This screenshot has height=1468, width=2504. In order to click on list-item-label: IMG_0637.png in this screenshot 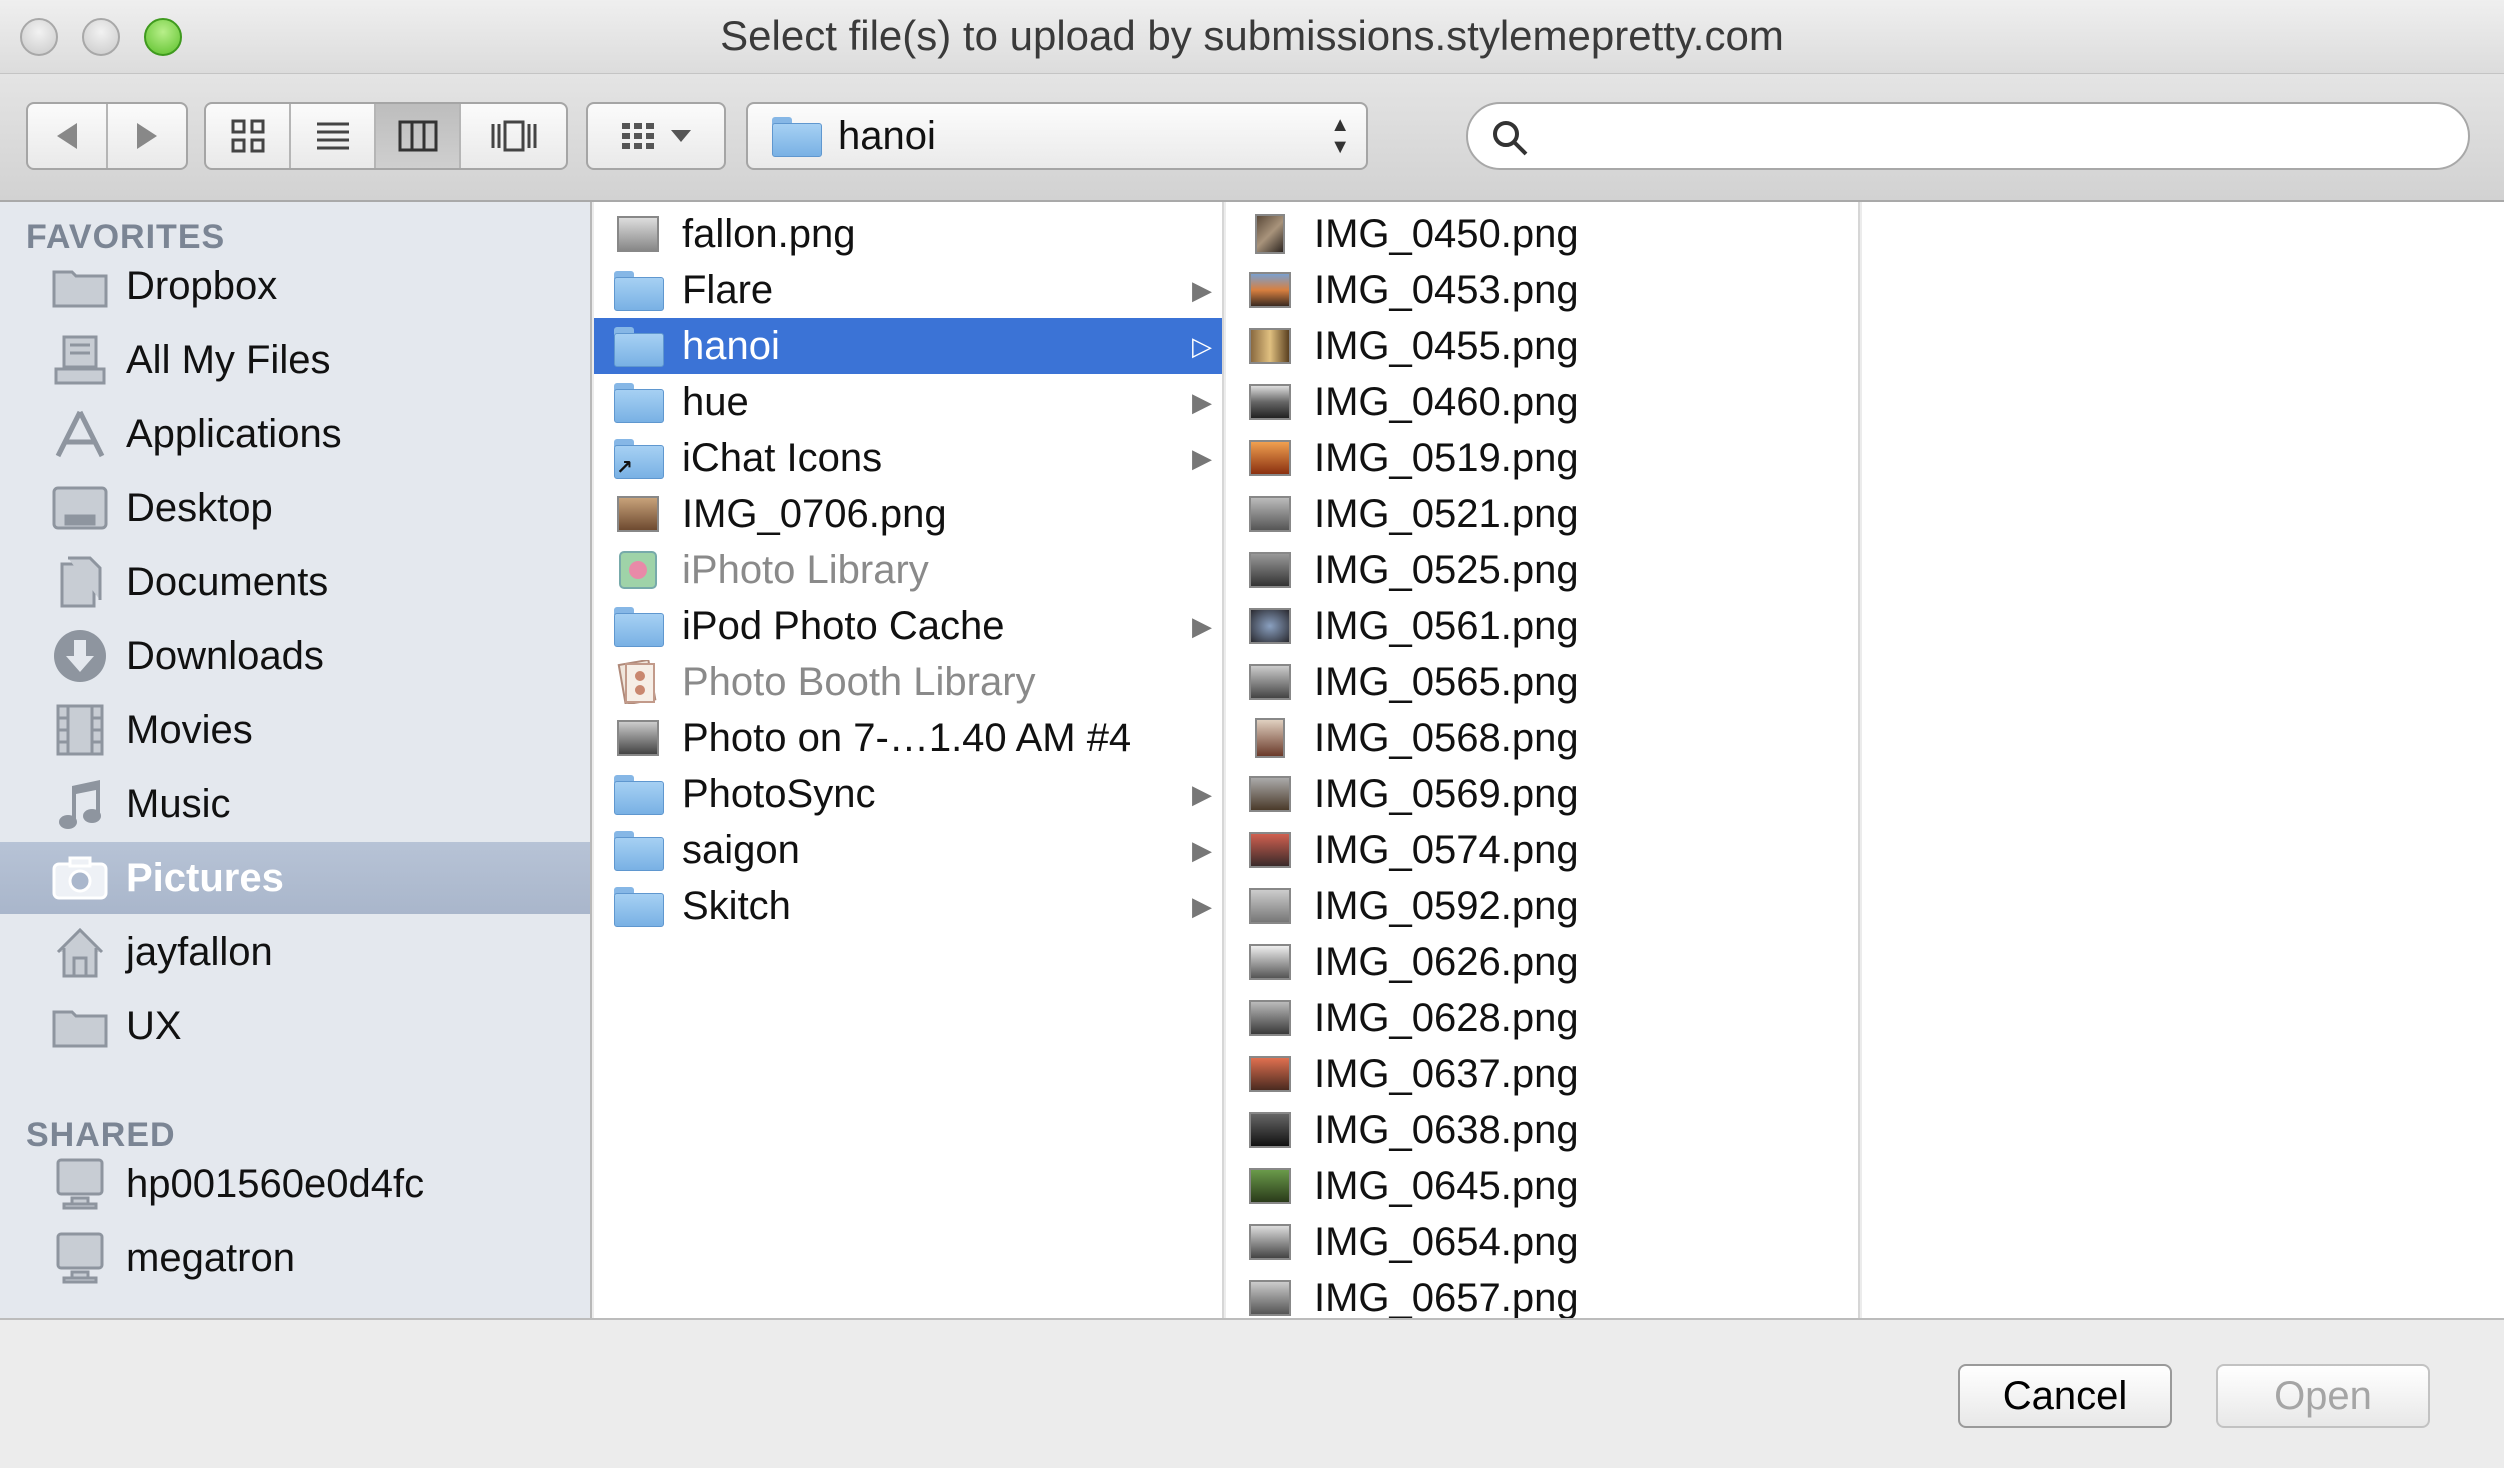, I will do `click(1446, 1073)`.